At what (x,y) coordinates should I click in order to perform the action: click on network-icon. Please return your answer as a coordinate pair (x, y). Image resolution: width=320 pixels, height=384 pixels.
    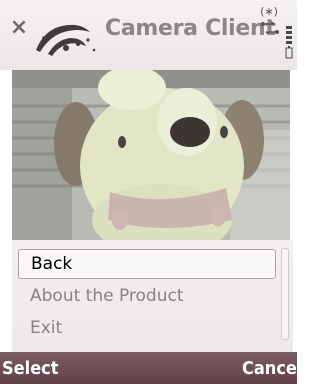
    Looking at the image, I should click on (270, 28).